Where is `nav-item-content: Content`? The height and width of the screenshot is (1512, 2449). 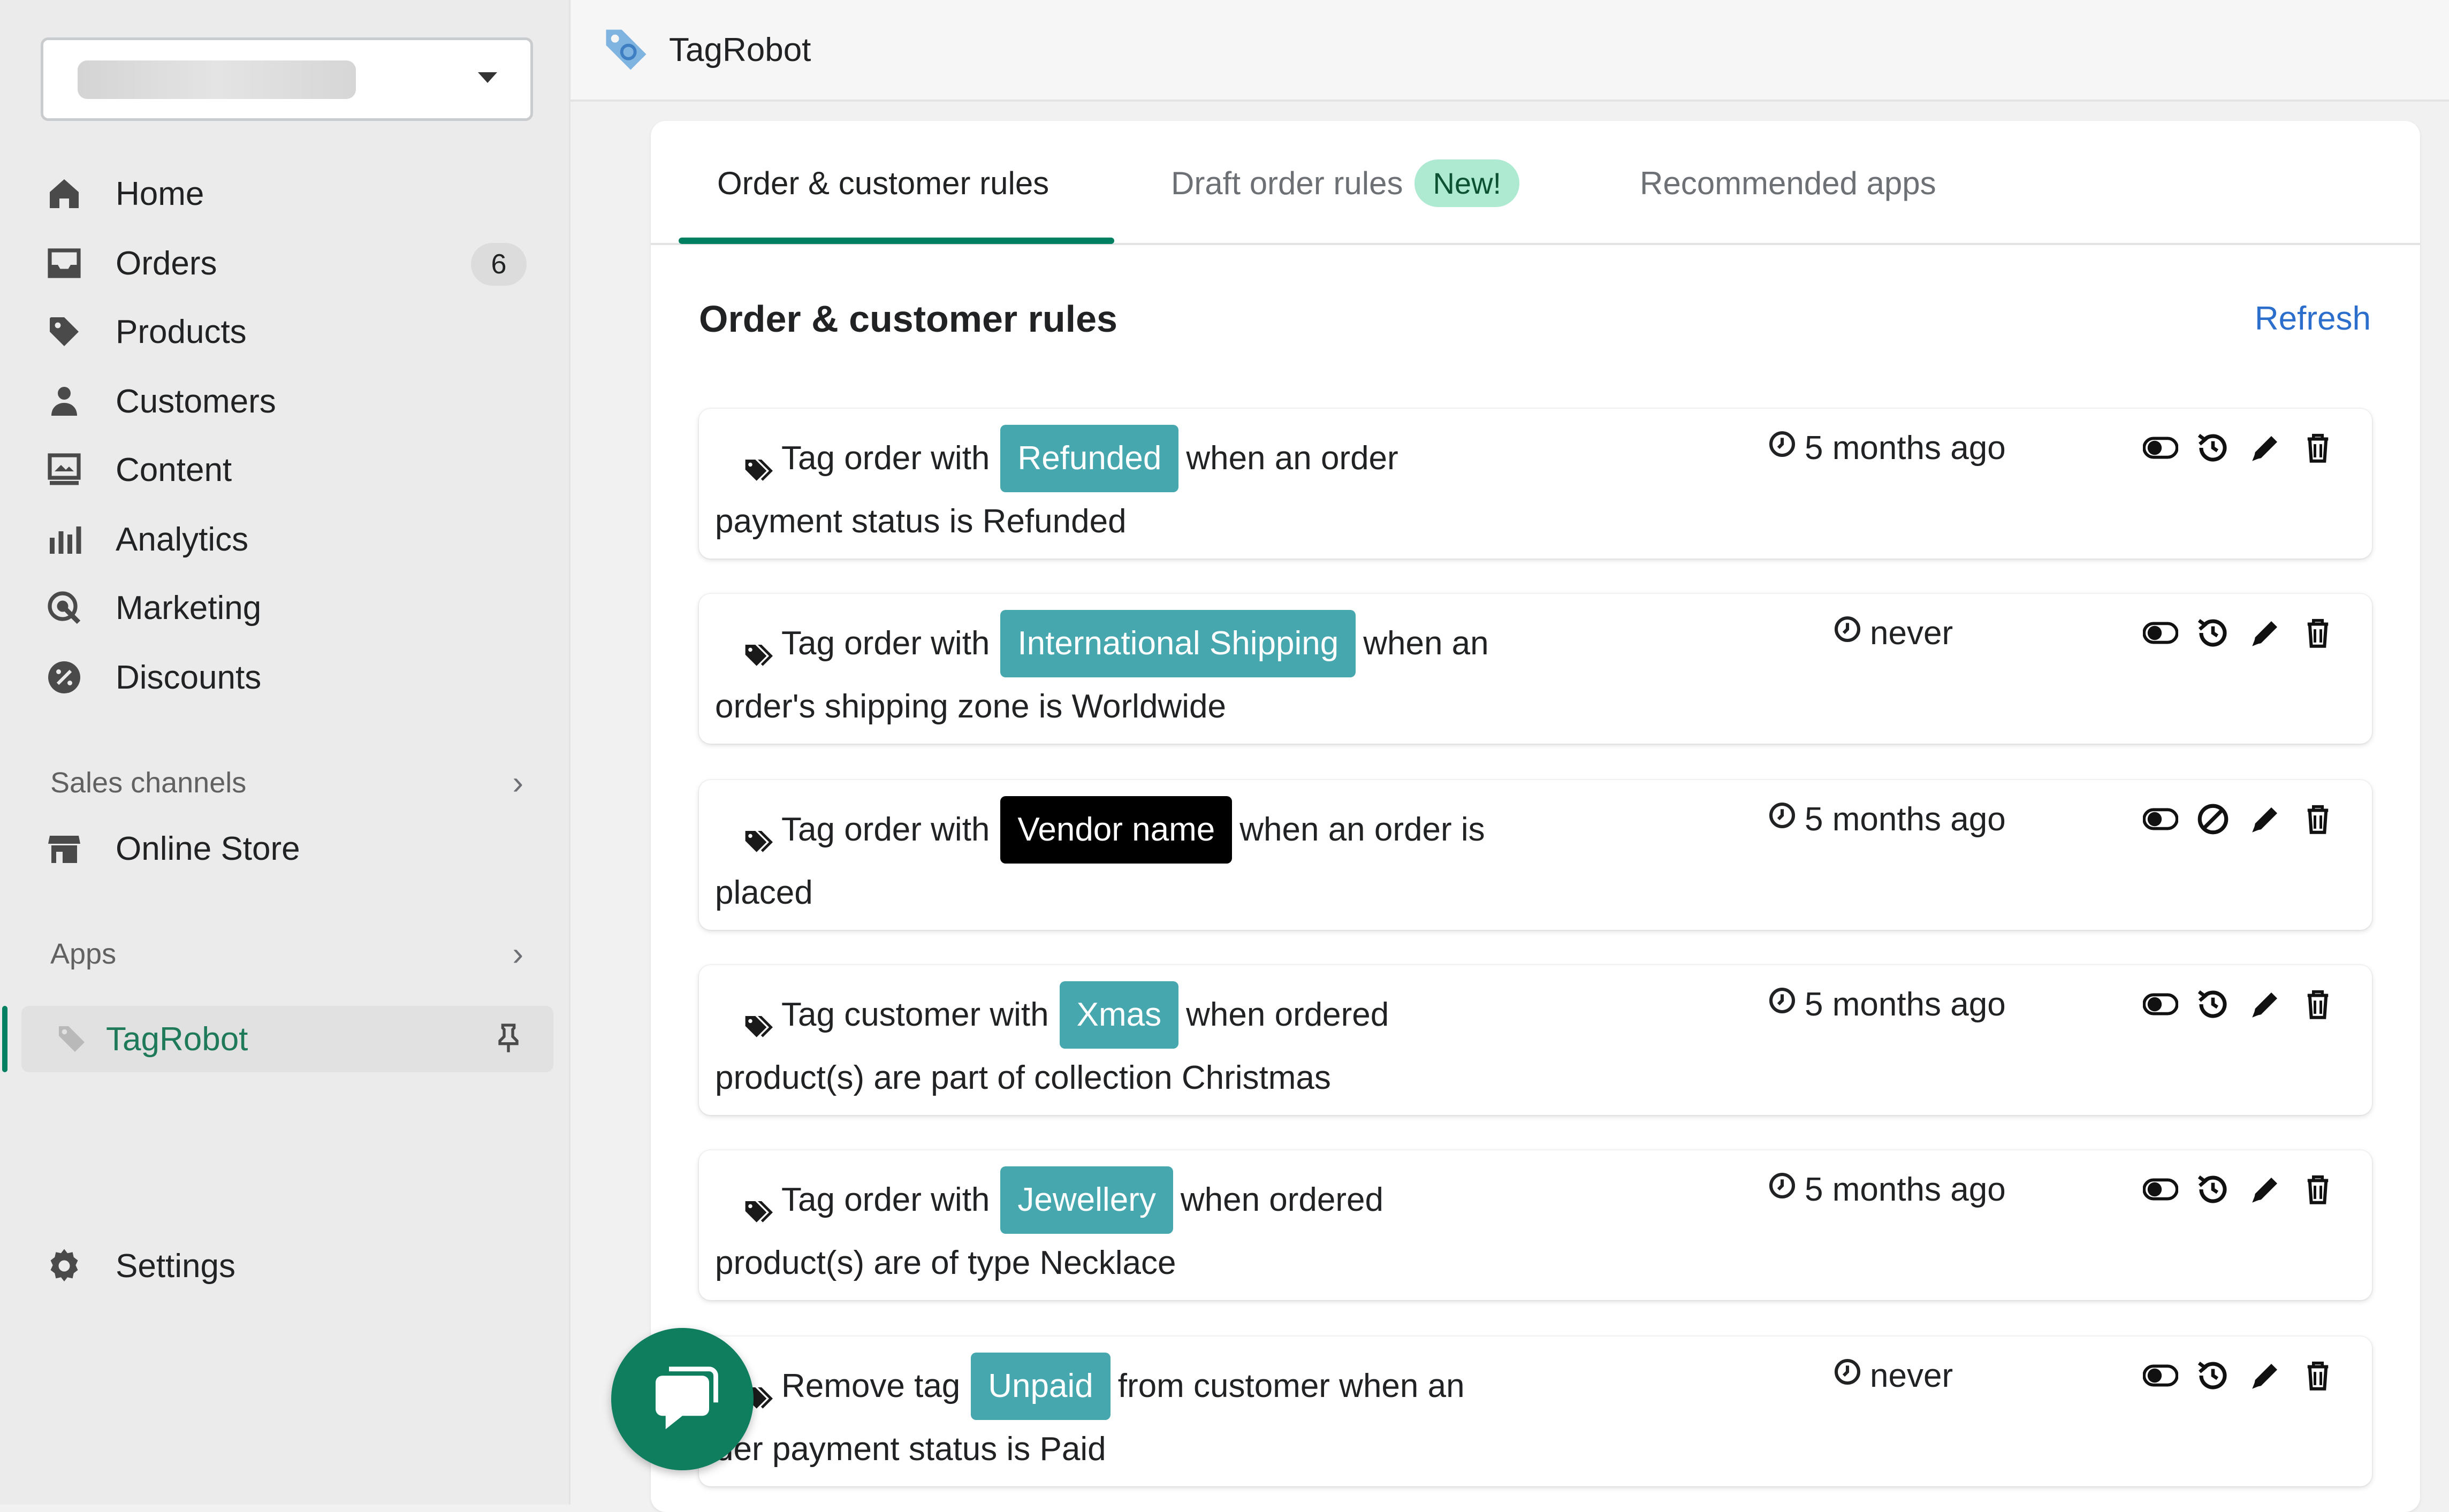 nav-item-content: Content is located at coordinates (286, 470).